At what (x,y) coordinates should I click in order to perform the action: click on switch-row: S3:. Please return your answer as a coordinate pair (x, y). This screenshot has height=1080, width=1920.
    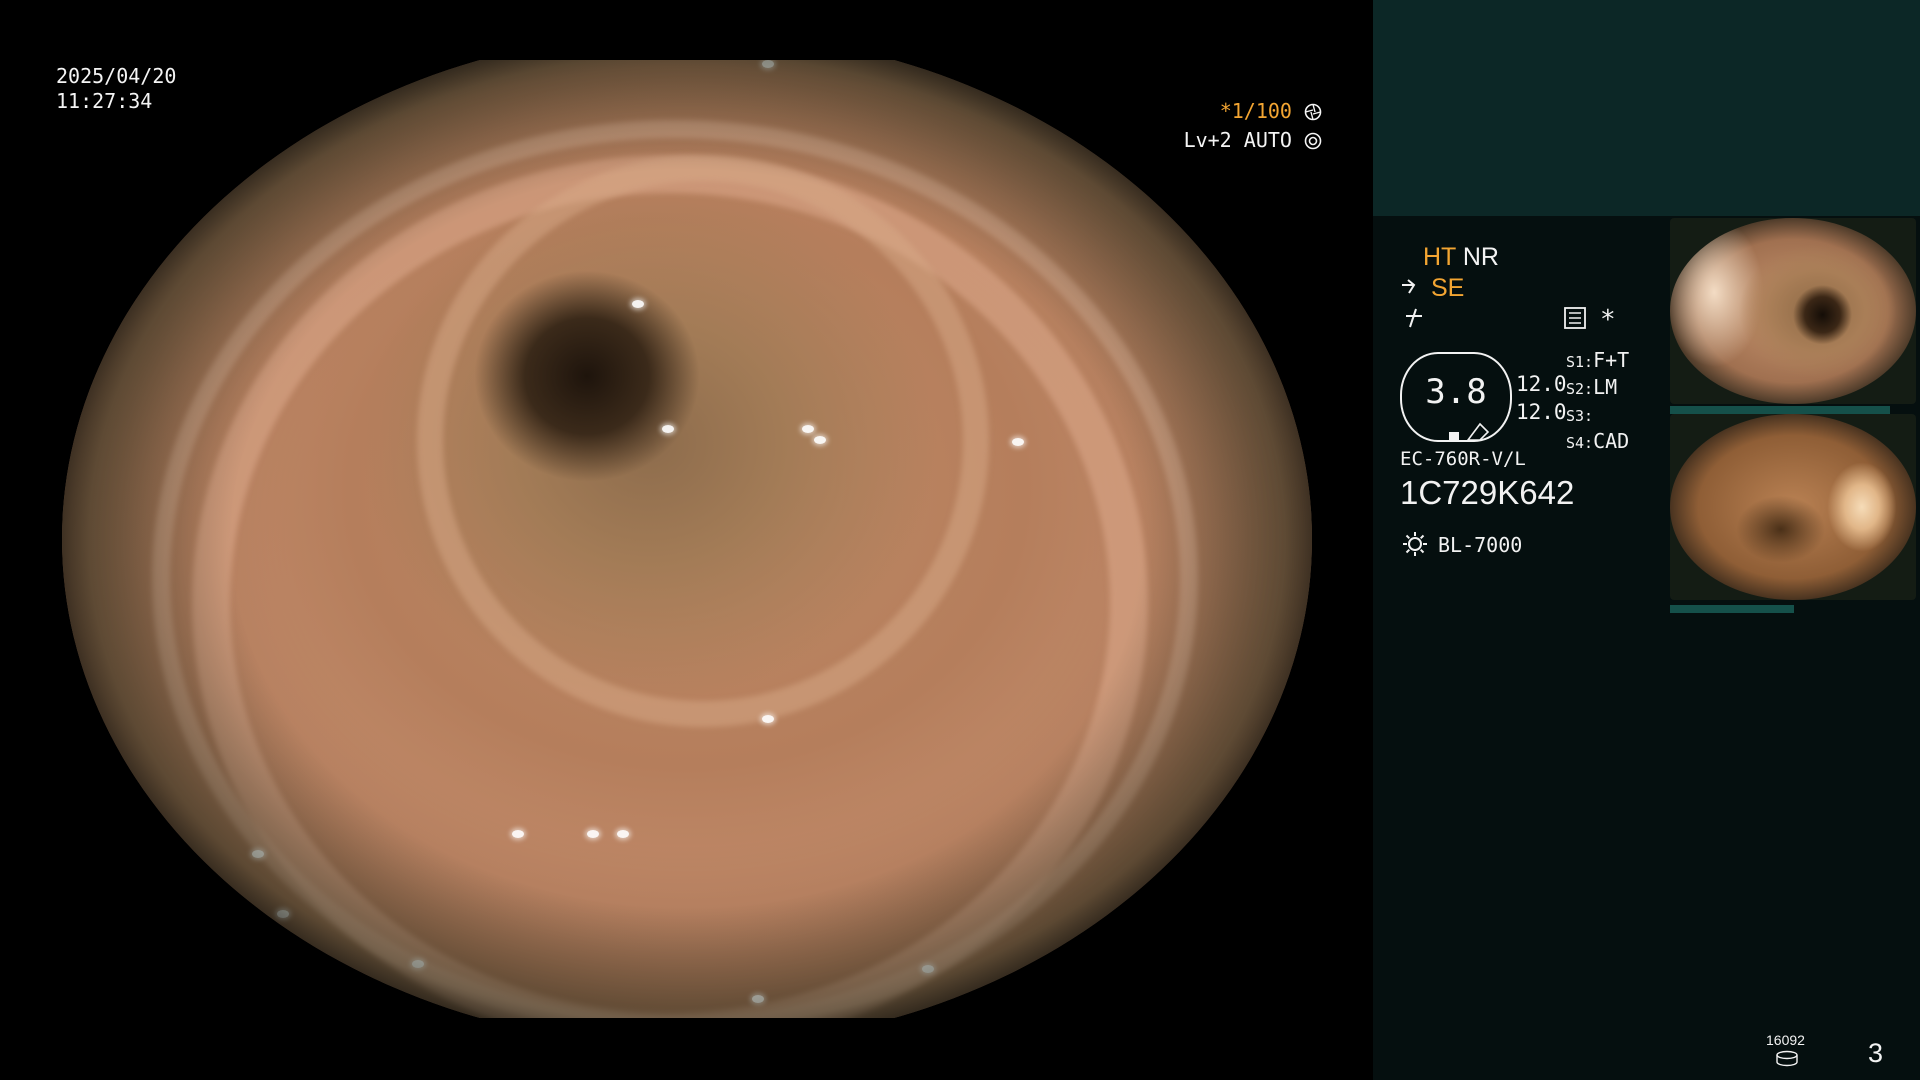
    Looking at the image, I should click on (1580, 416).